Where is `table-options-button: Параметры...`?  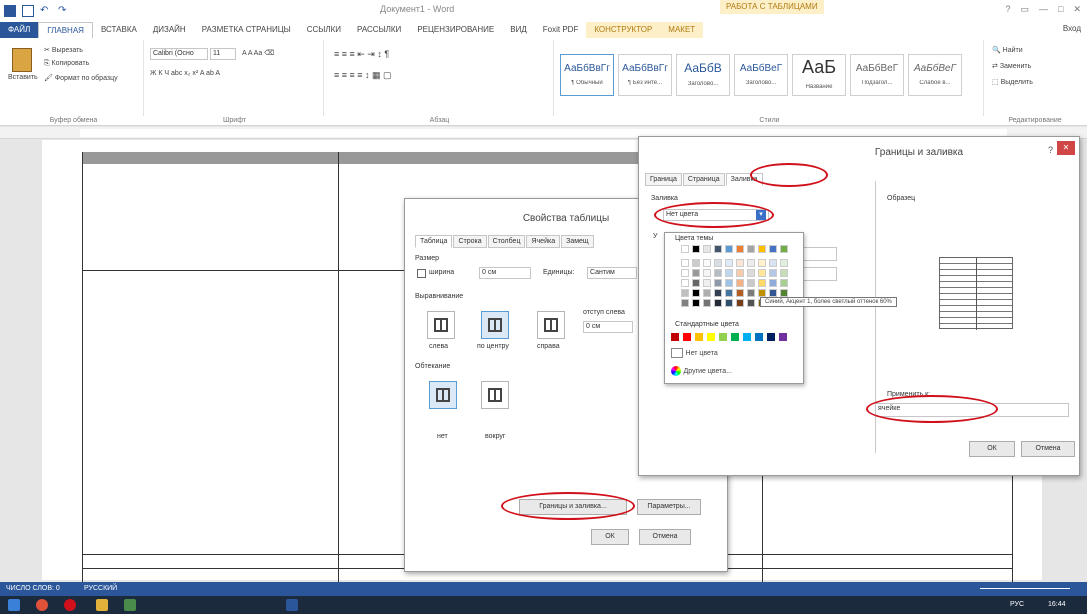 table-options-button: Параметры... is located at coordinates (669, 507).